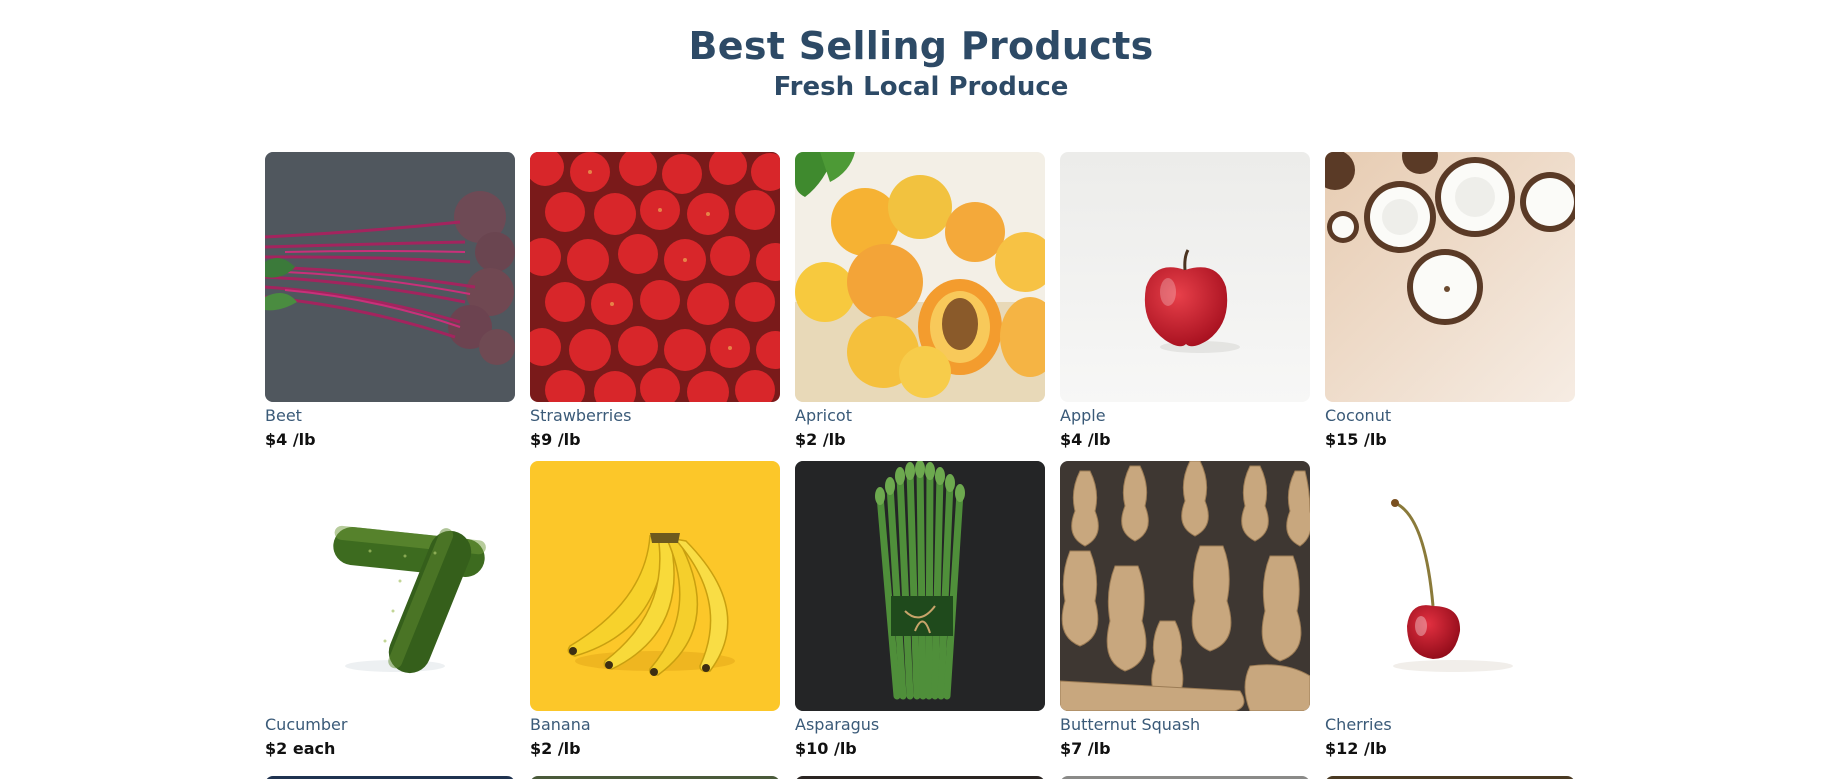 This screenshot has width=1842, height=779. Describe the element at coordinates (655, 586) in the screenshot. I see `banana-image` at that location.